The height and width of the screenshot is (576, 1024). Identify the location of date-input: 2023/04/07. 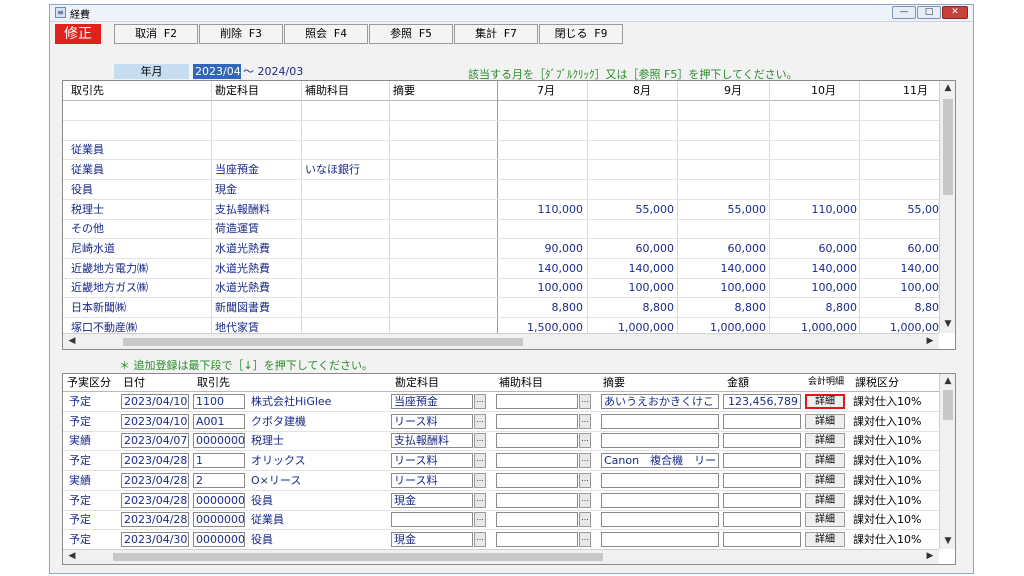
(155, 441).